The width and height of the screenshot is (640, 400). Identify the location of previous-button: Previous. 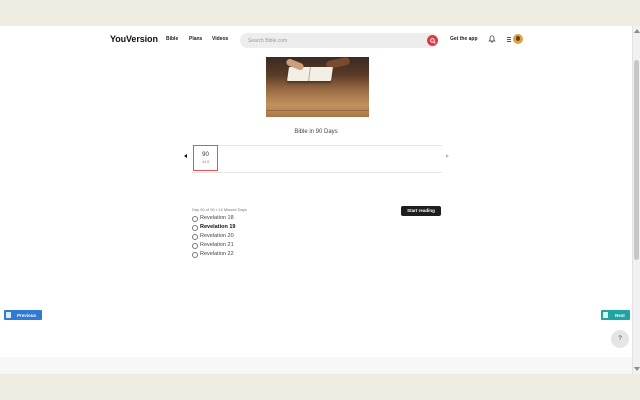
(23, 315).